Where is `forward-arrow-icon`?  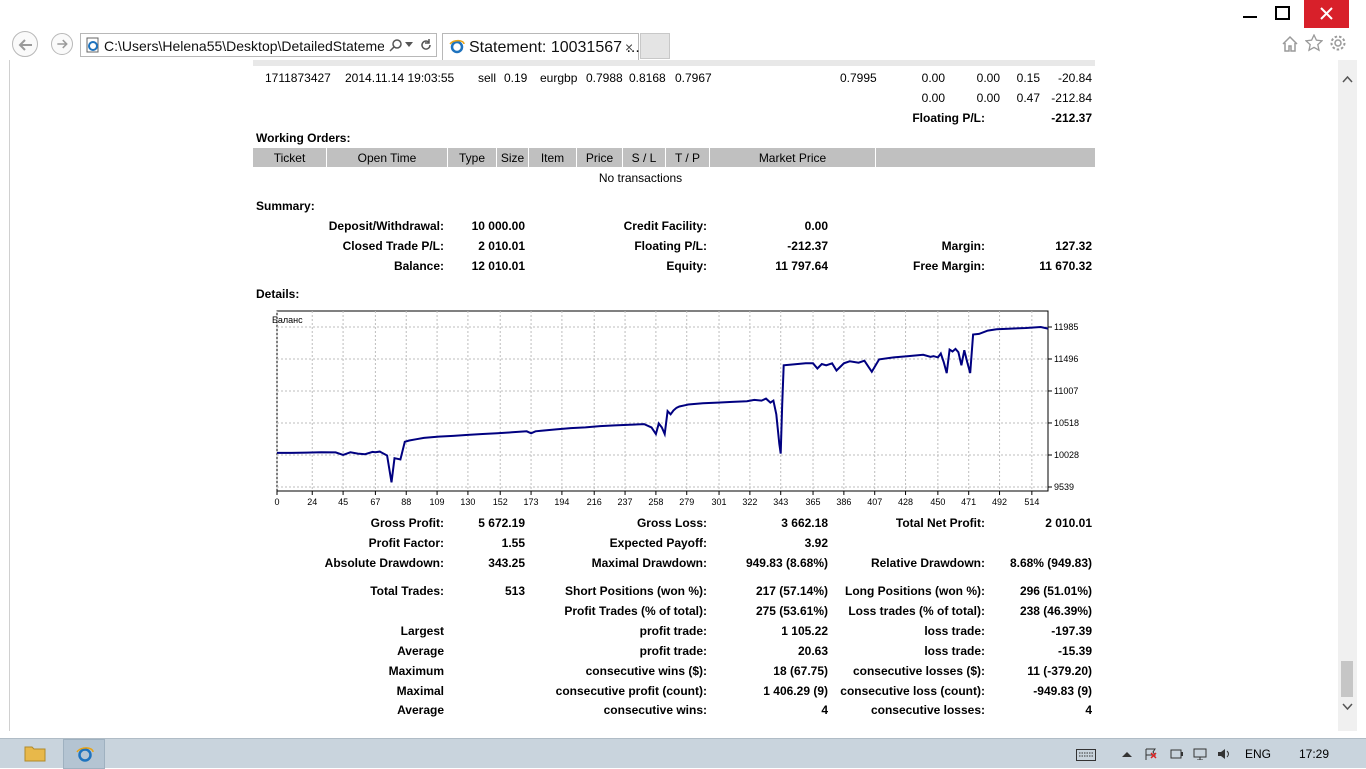
forward-arrow-icon is located at coordinates (62, 44).